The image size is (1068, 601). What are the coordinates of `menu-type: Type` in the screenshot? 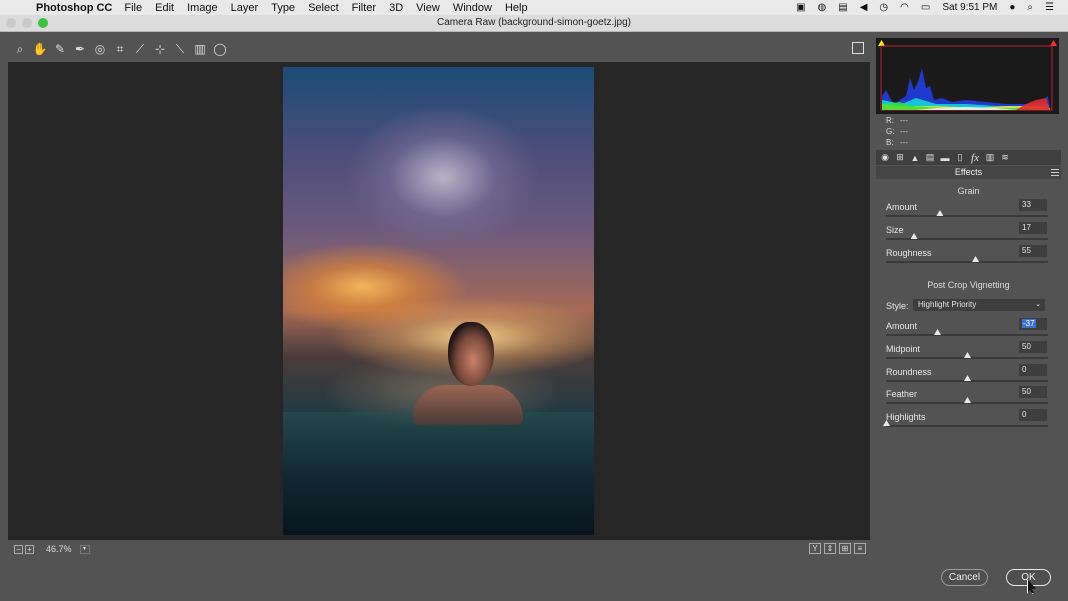 It's located at (283, 8).